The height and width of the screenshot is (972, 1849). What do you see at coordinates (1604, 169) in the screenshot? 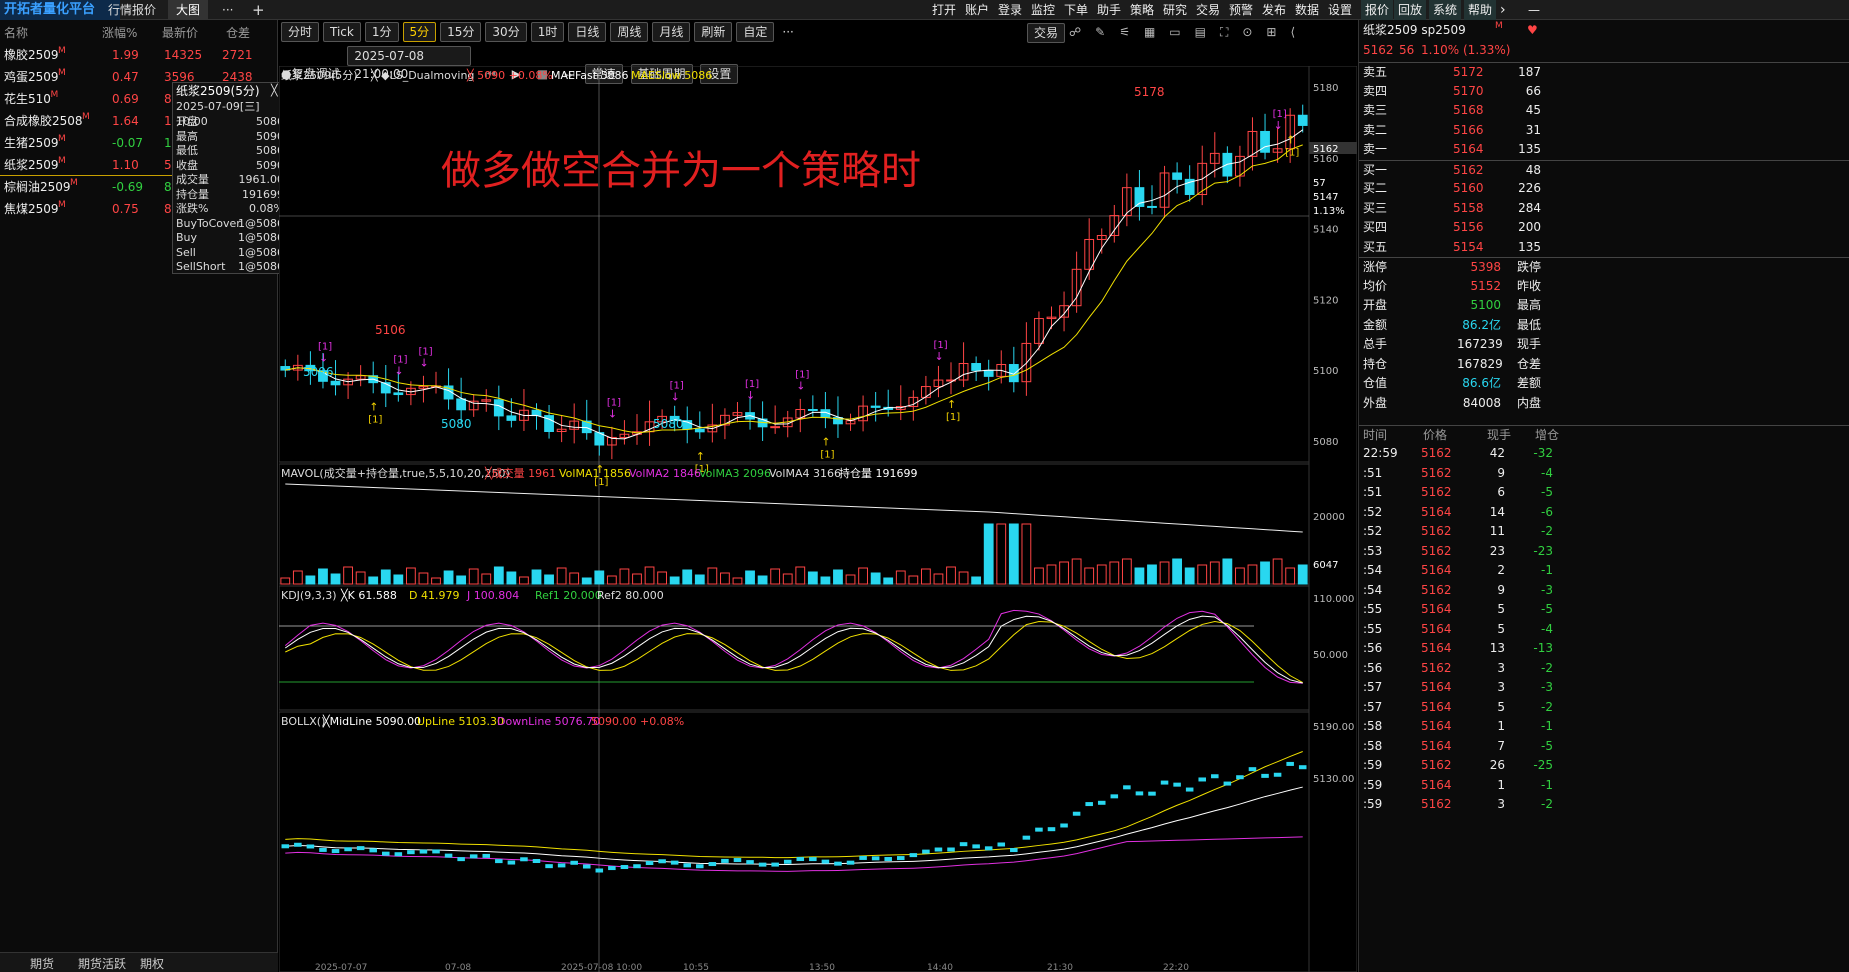
I see `orderbook-row: 买一 5162 48` at bounding box center [1604, 169].